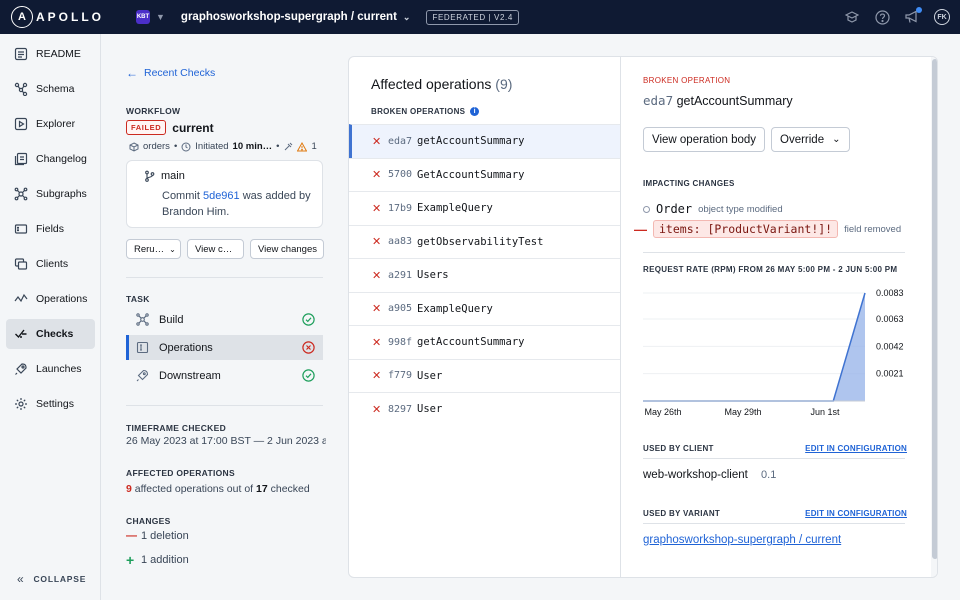 The image size is (960, 600). I want to click on avatar: FK, so click(942, 17).